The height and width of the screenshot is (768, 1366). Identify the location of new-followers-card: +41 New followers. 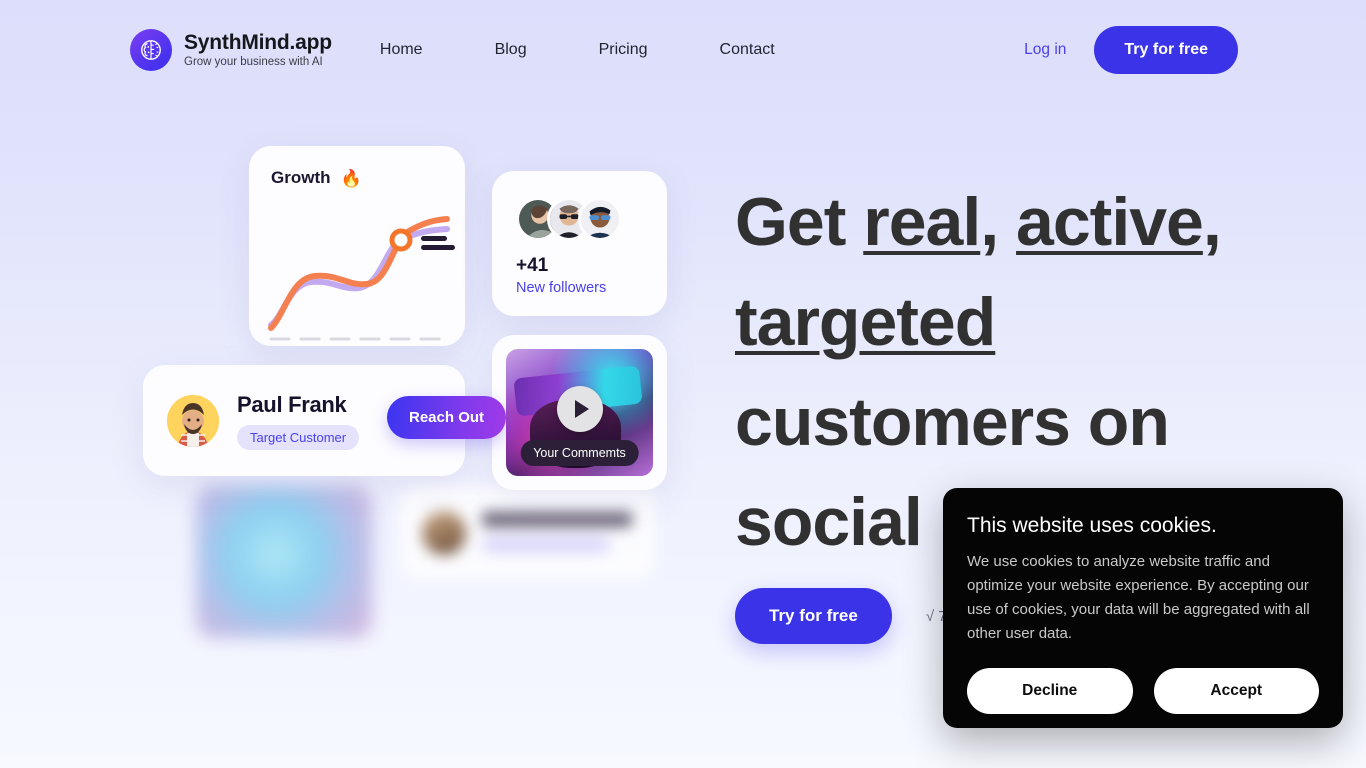
(579, 243).